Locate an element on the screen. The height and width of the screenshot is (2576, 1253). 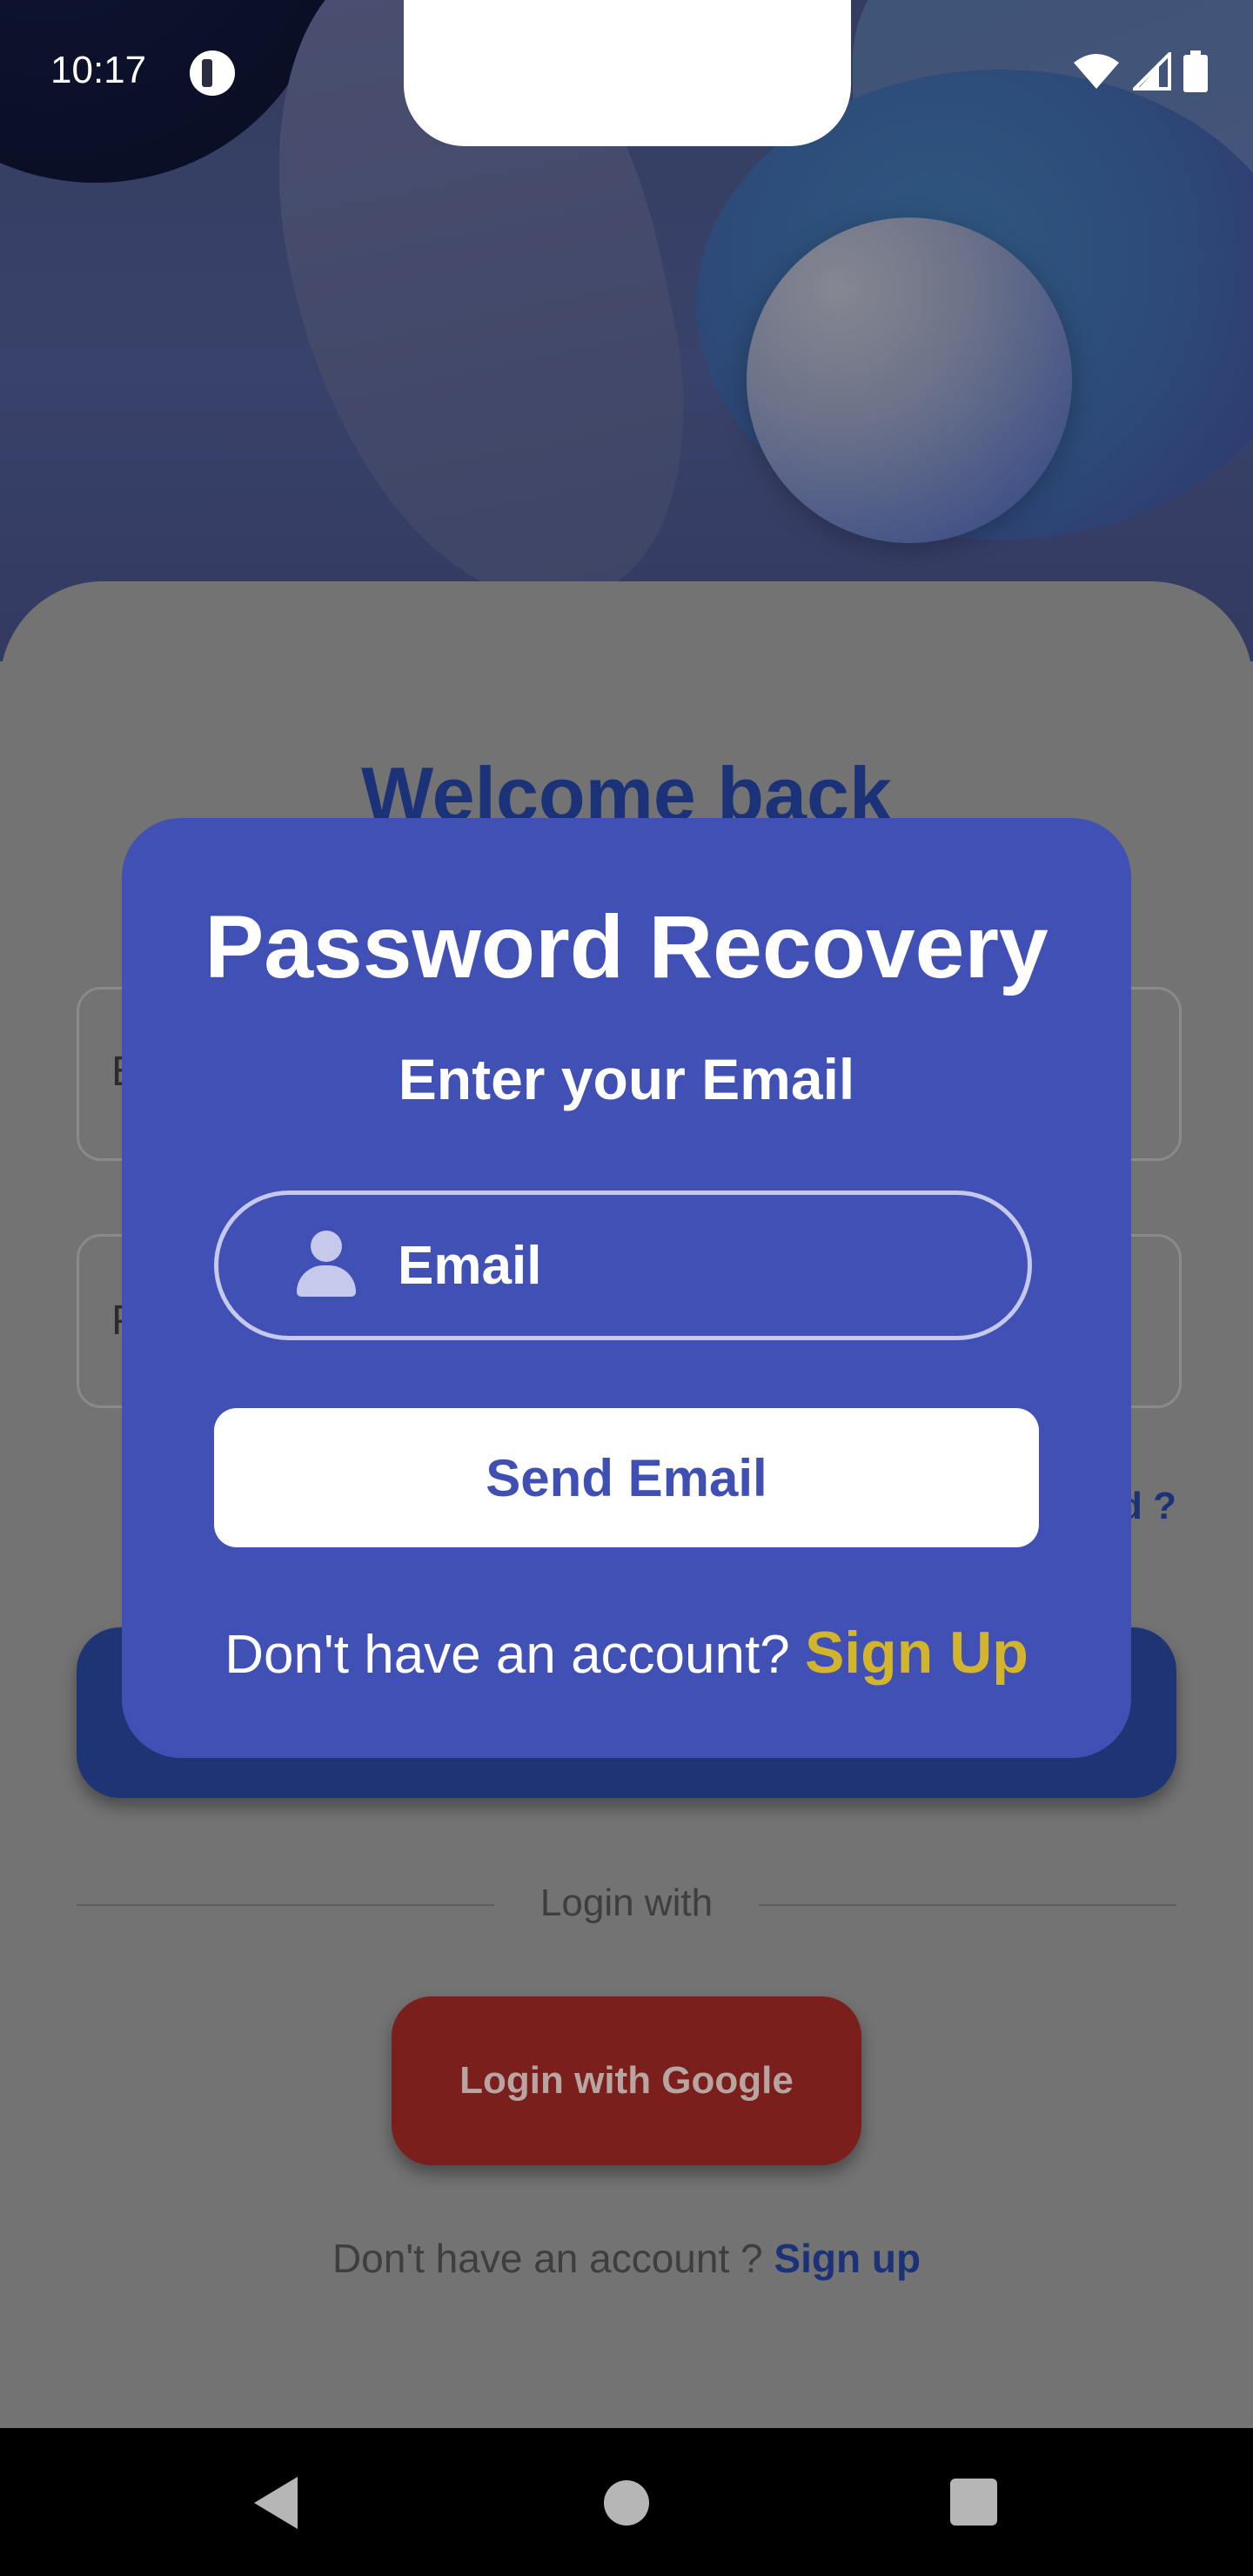
status-time: 10:17 is located at coordinates (98, 70).